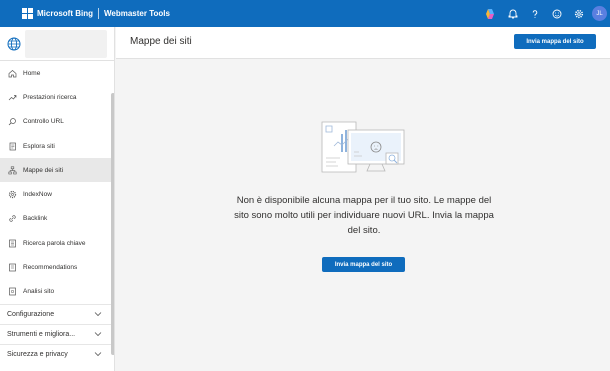 The height and width of the screenshot is (371, 610). I want to click on sitemap-illustration, so click(363, 147).